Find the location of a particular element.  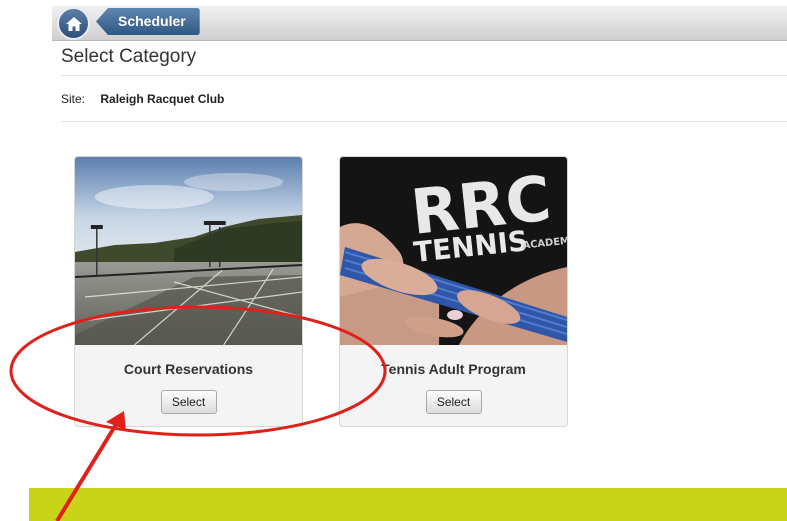

breadcrumb-scheduler: Scheduler is located at coordinates (148, 21).